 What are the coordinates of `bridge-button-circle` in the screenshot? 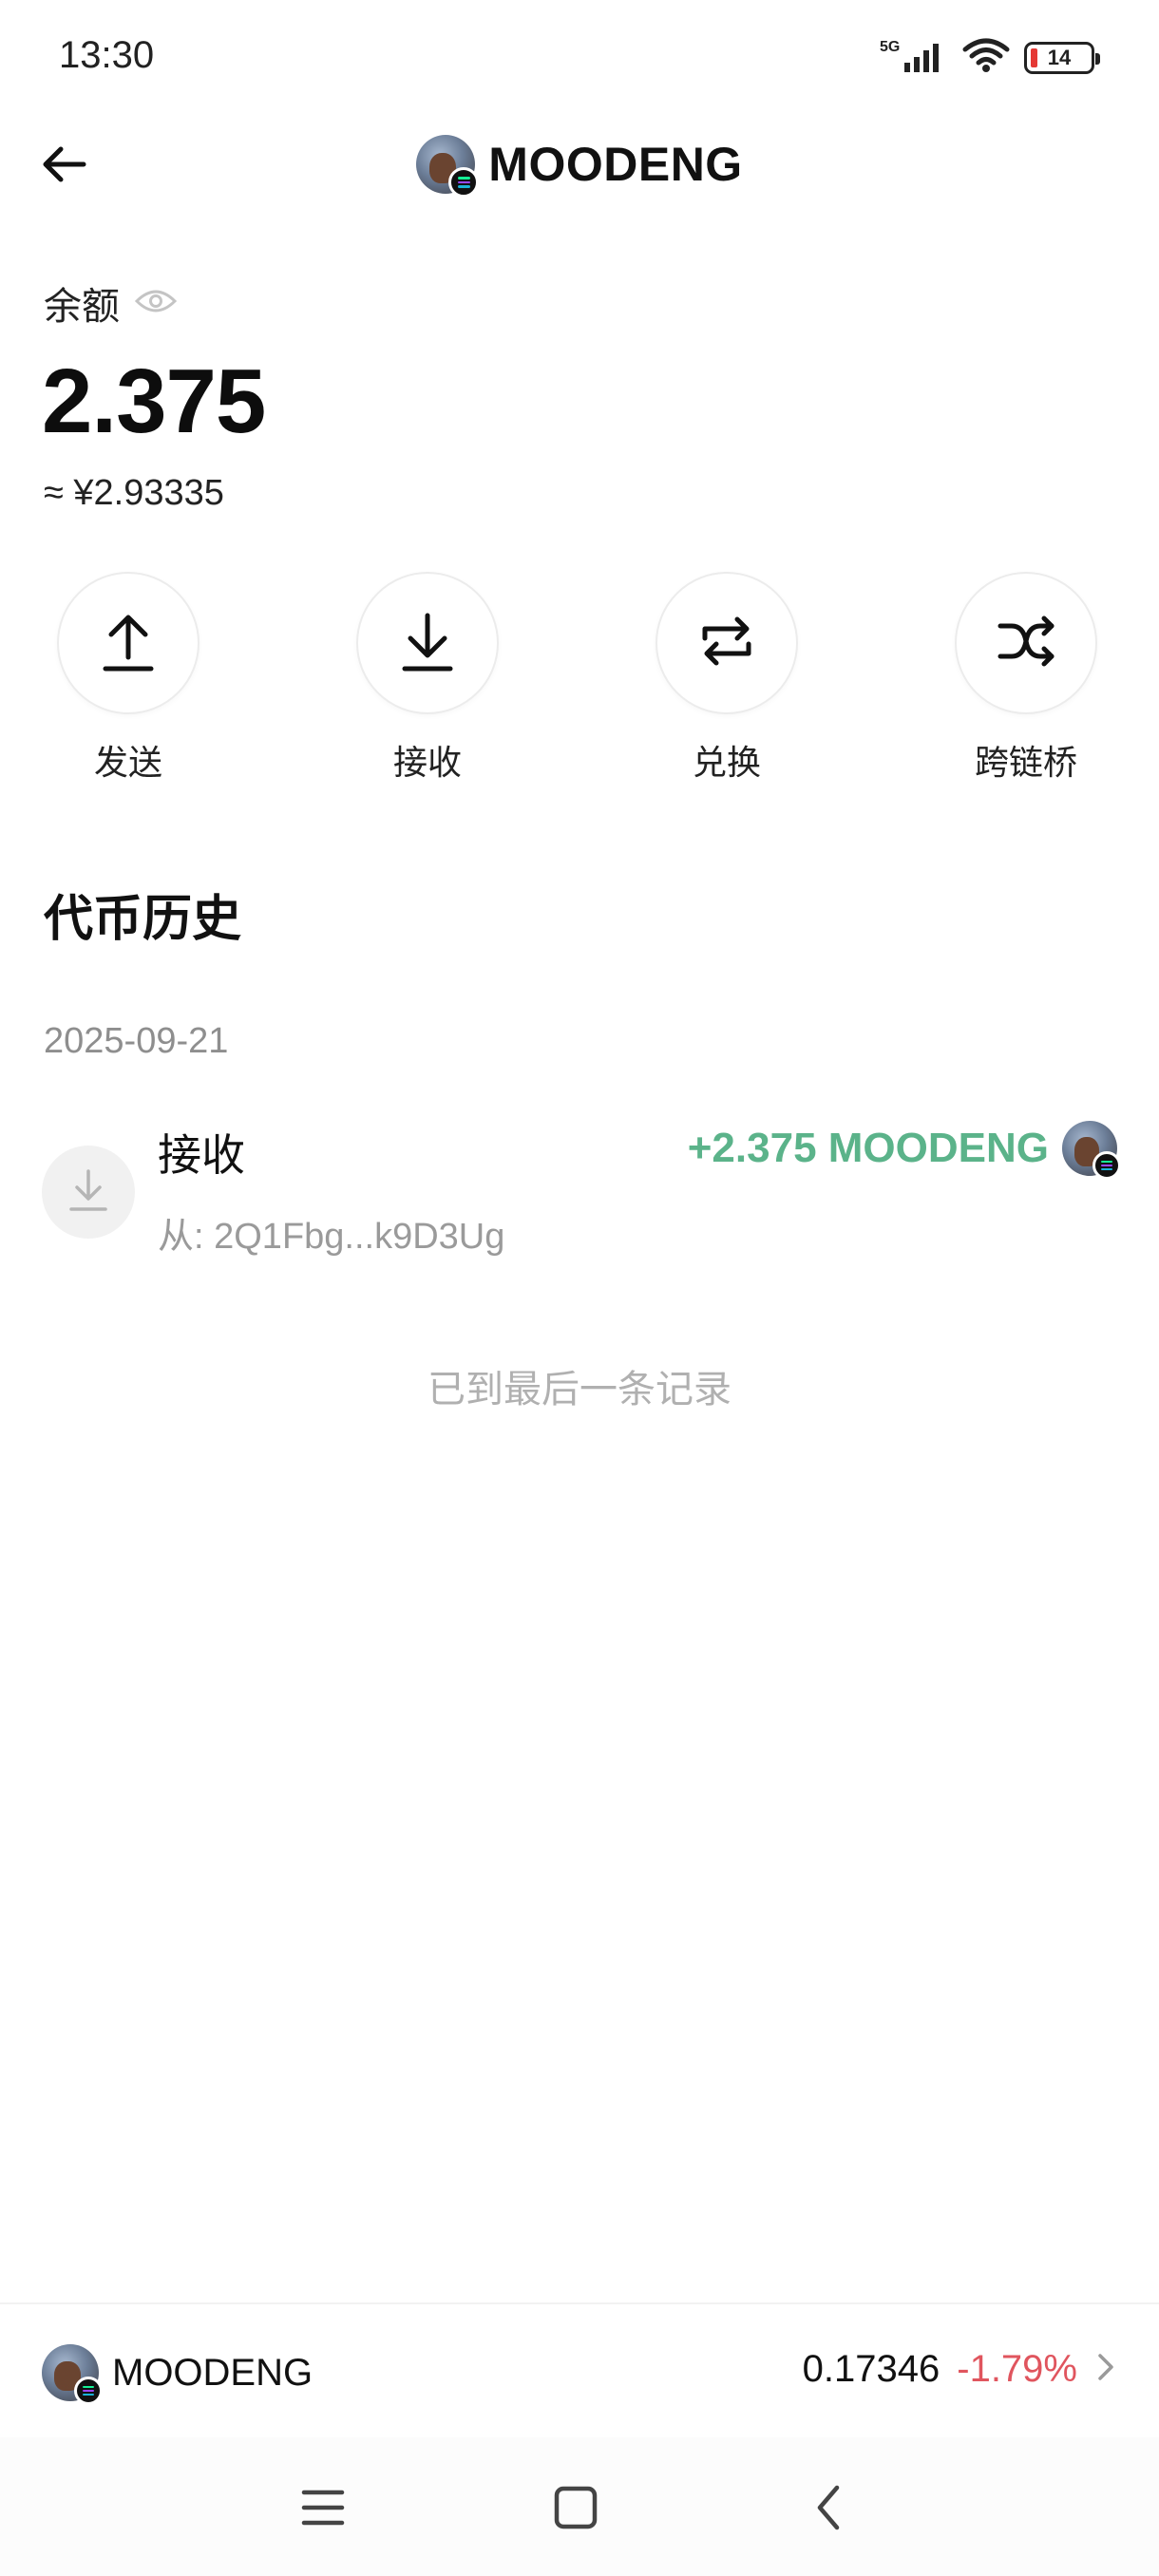 It's located at (1026, 643).